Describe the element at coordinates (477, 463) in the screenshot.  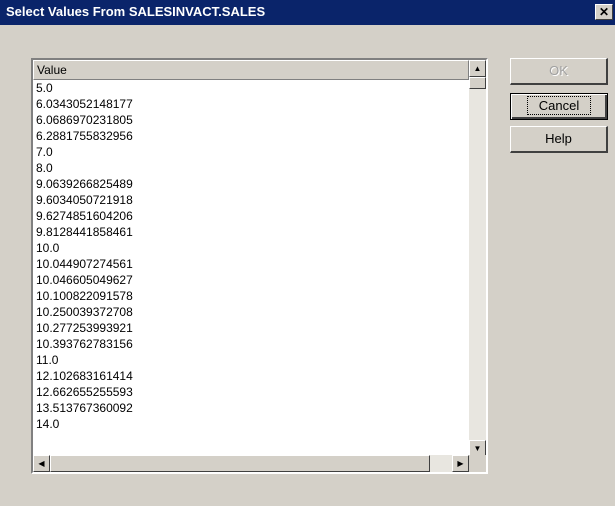
I see `scrollbar-corner` at that location.